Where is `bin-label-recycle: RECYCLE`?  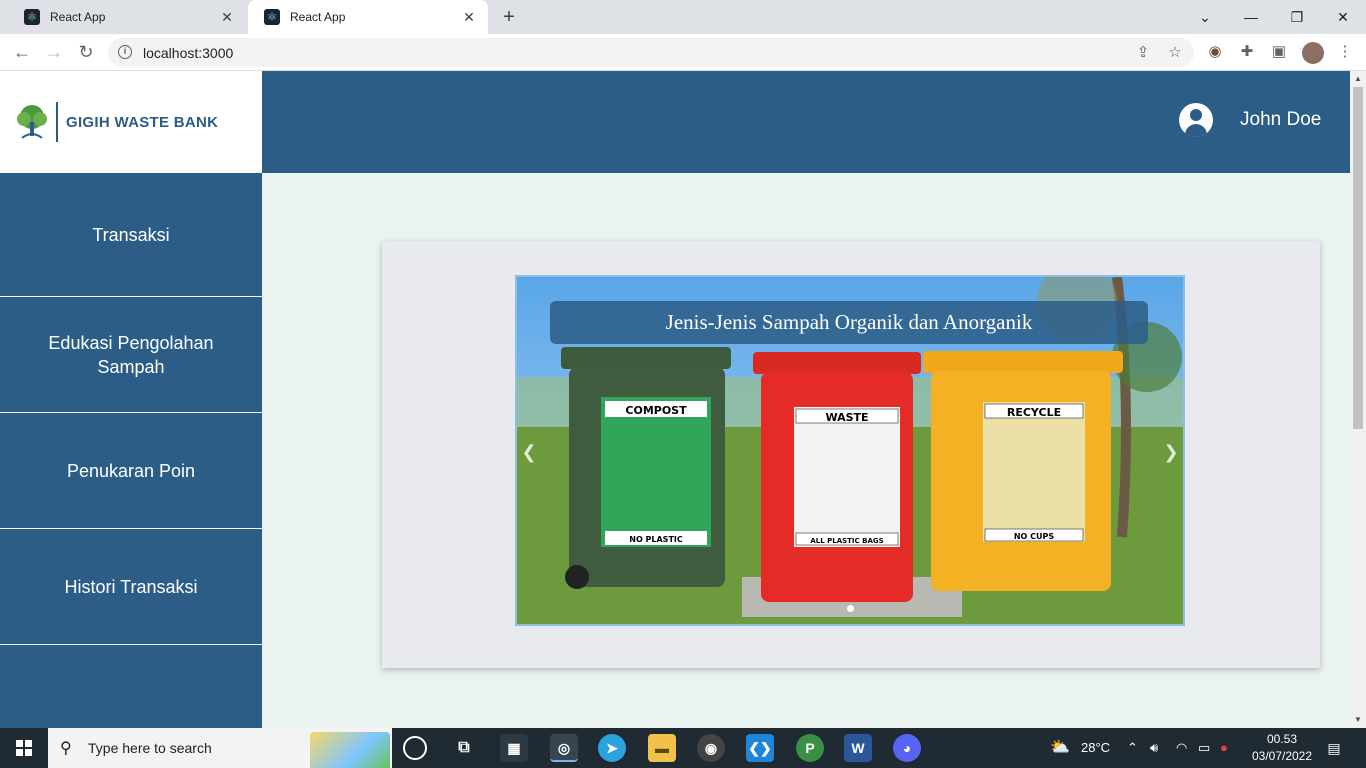
bin-label-recycle: RECYCLE is located at coordinates (1034, 412).